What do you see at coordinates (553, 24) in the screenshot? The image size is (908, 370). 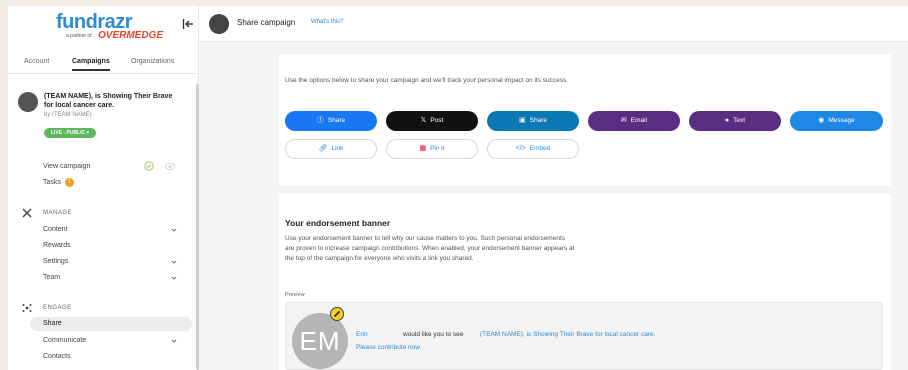 I see `page-header: Share campaign What's this?` at bounding box center [553, 24].